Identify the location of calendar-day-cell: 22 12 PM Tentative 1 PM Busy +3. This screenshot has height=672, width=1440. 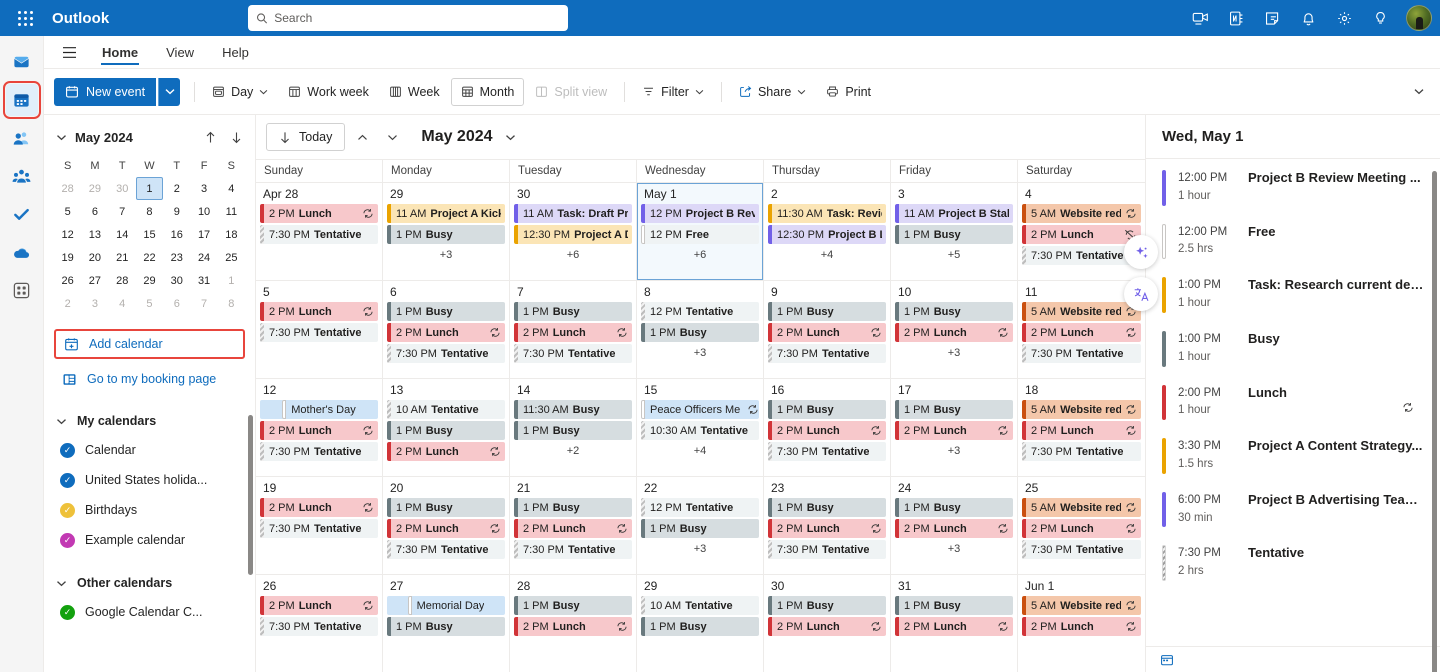
(700, 525).